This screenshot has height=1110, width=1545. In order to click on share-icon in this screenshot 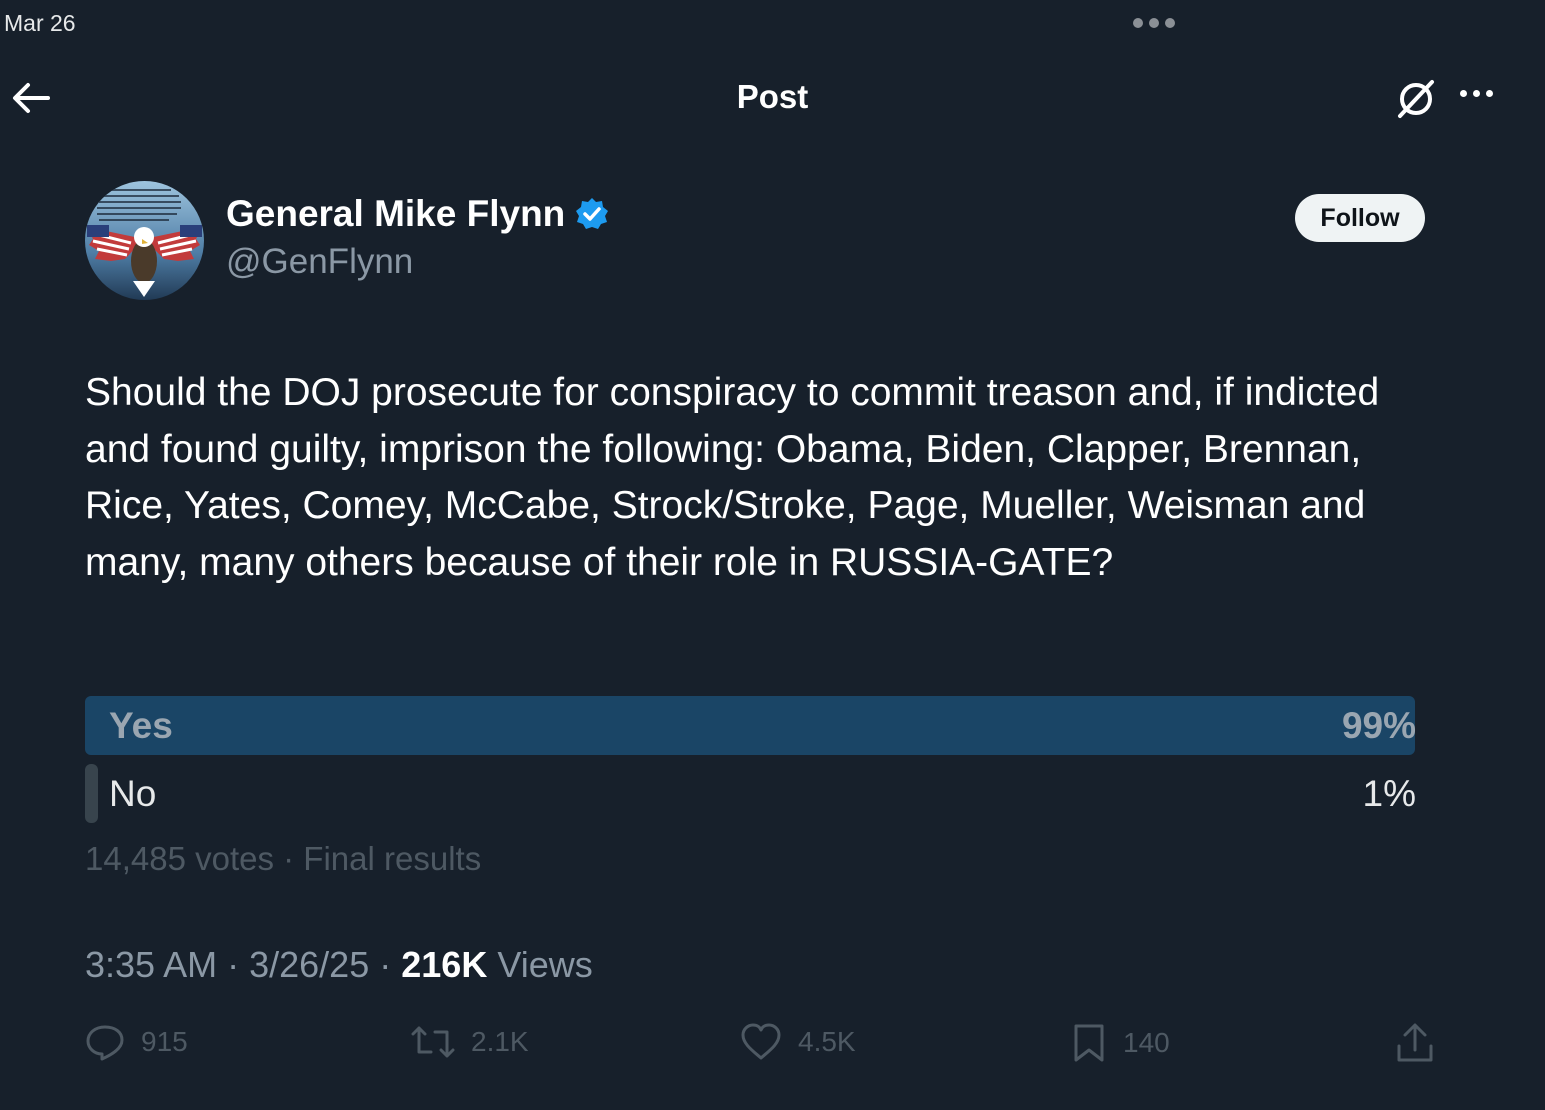, I will do `click(1415, 1042)`.